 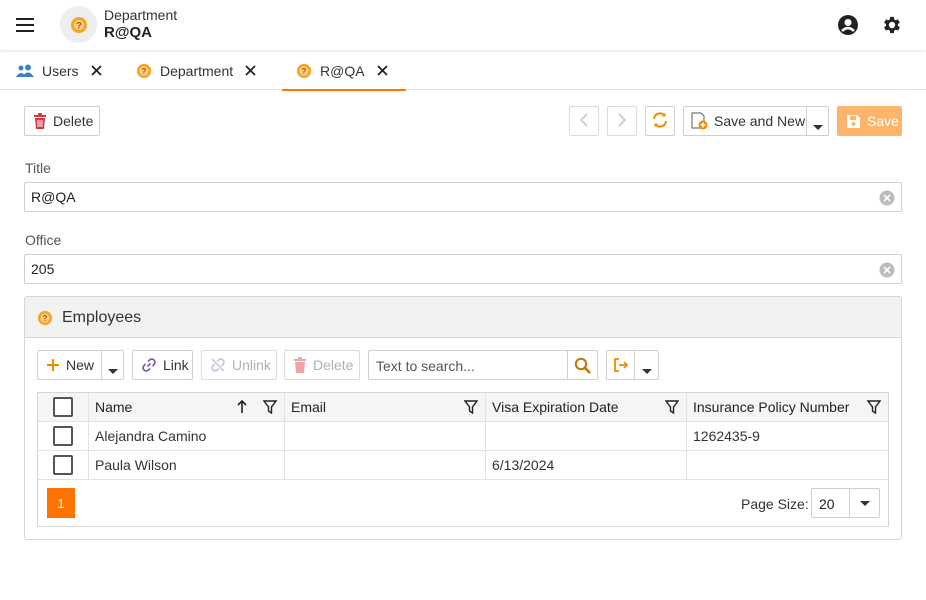 What do you see at coordinates (582, 365) in the screenshot?
I see `search-icon` at bounding box center [582, 365].